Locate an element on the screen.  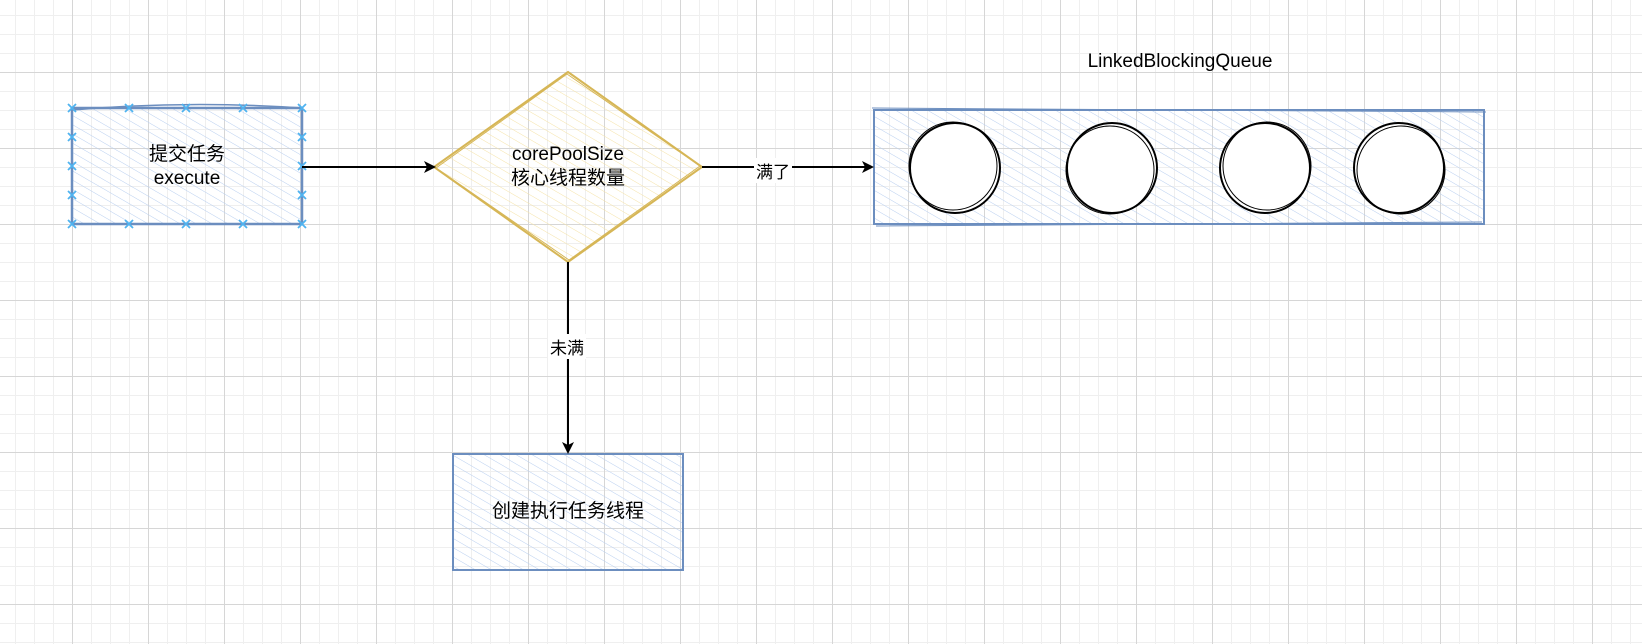
decision-line2: 核心线程数量 is located at coordinates (567, 178).